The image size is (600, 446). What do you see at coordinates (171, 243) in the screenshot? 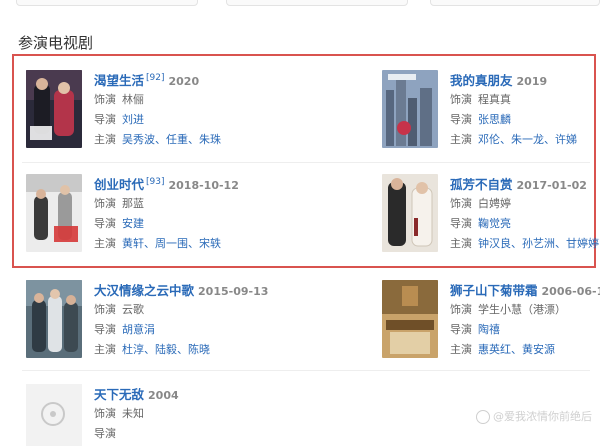
I see `cast-link: 周一围` at bounding box center [171, 243].